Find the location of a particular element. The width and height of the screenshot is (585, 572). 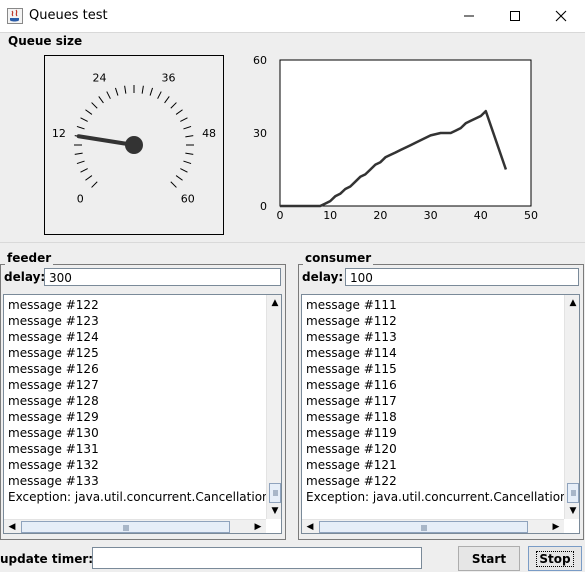

list-item: message #128 is located at coordinates (53, 401).